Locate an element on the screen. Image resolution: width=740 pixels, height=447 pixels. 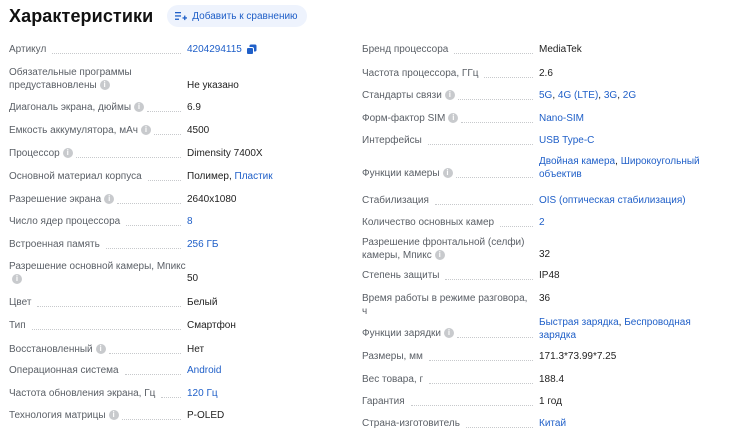
spec-row: Встроенная память 256 ГБ is located at coordinates (174, 244).